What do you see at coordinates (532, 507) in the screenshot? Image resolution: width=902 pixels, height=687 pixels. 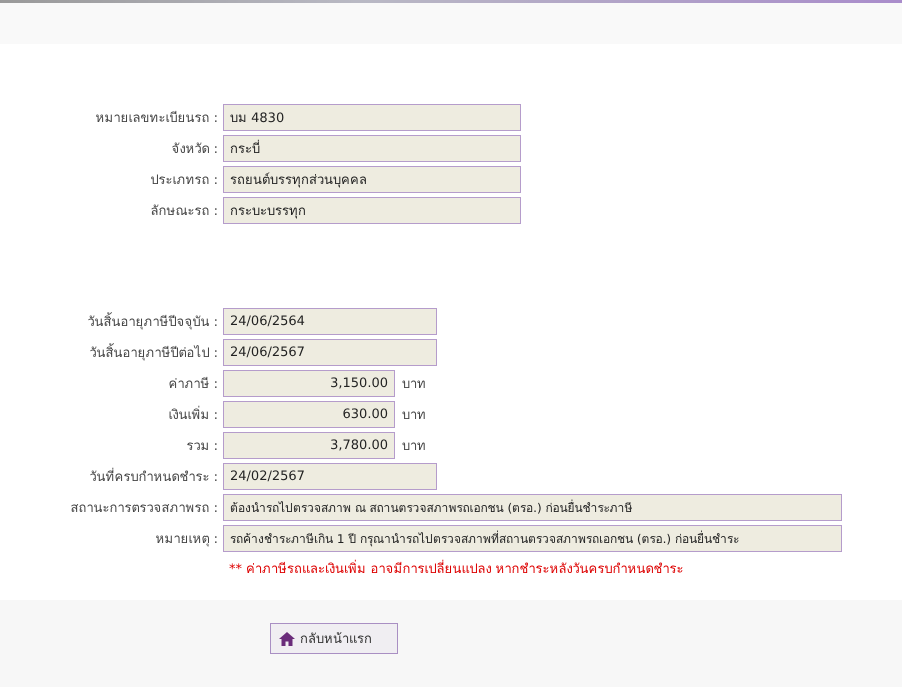 I see `value-field: ต้องนำรถไปตรวจสภาพ ณ สถานตรวจสภาพรถเอกชน (ตรอ.) ก่อนยื่นชำระภาษี` at bounding box center [532, 507].